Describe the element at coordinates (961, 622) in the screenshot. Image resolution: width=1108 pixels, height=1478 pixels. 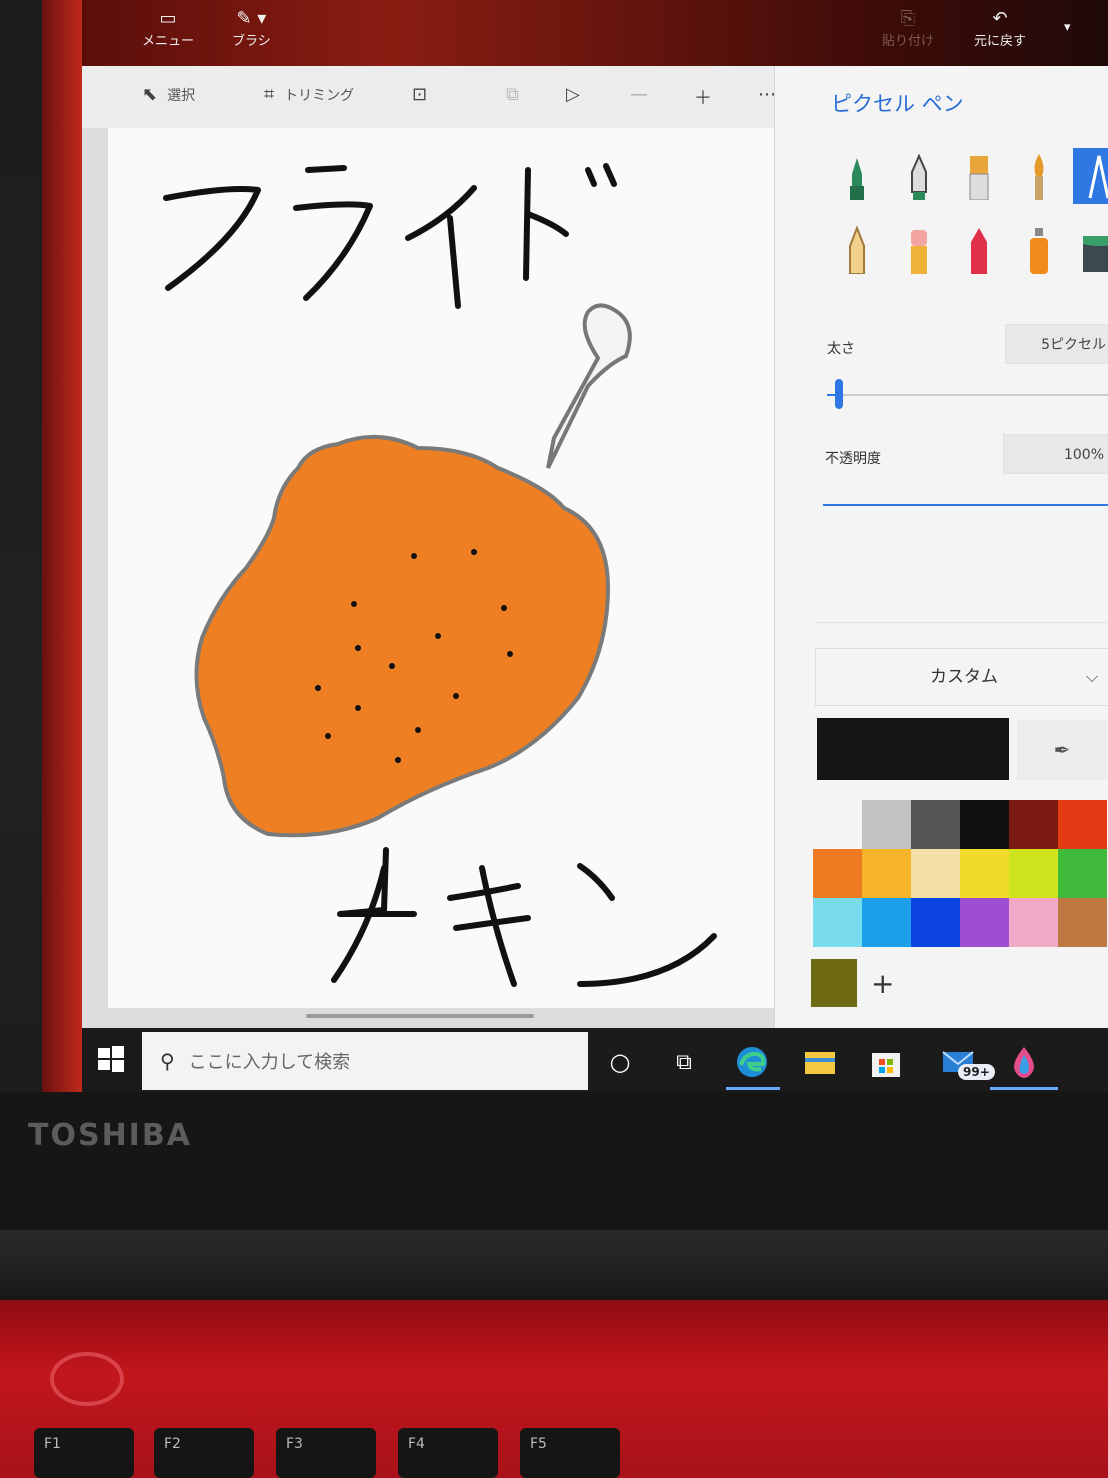
I see `divider` at that location.